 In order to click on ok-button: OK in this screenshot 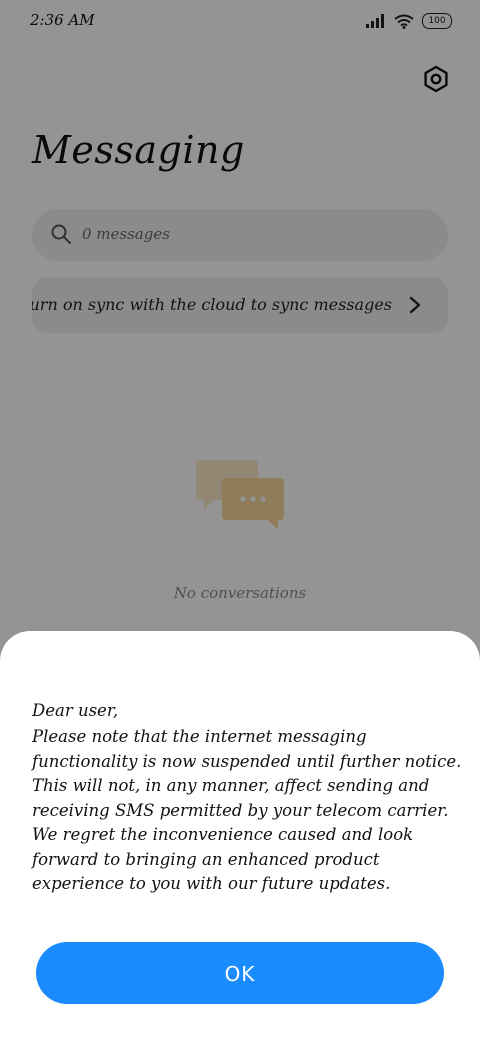, I will do `click(240, 973)`.